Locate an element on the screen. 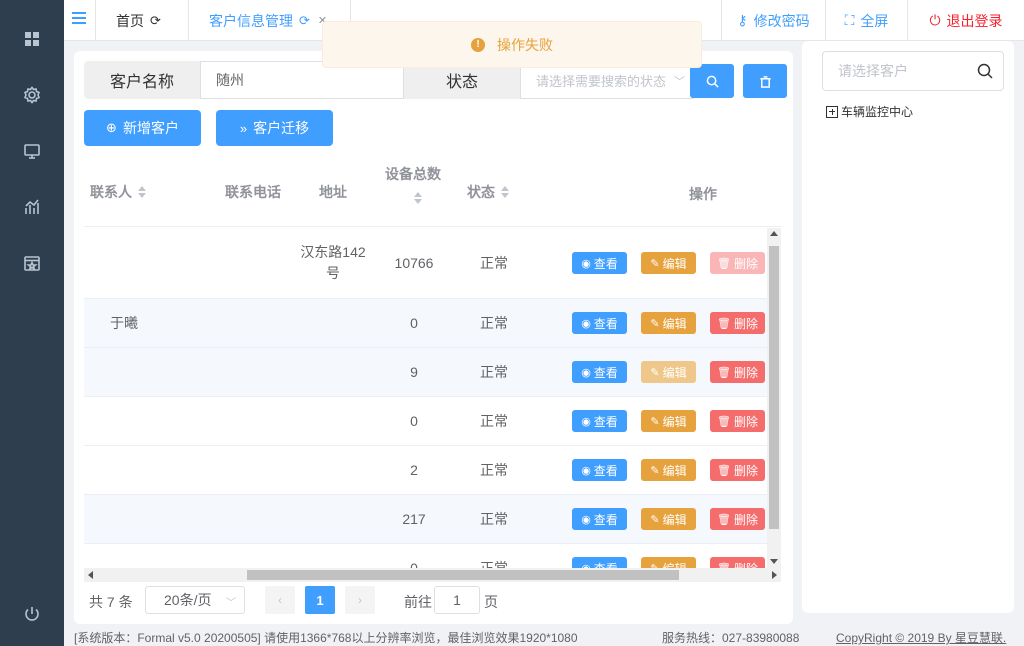 This screenshot has width=1024, height=646. tree-node: 车辆监控中心 is located at coordinates (869, 111).